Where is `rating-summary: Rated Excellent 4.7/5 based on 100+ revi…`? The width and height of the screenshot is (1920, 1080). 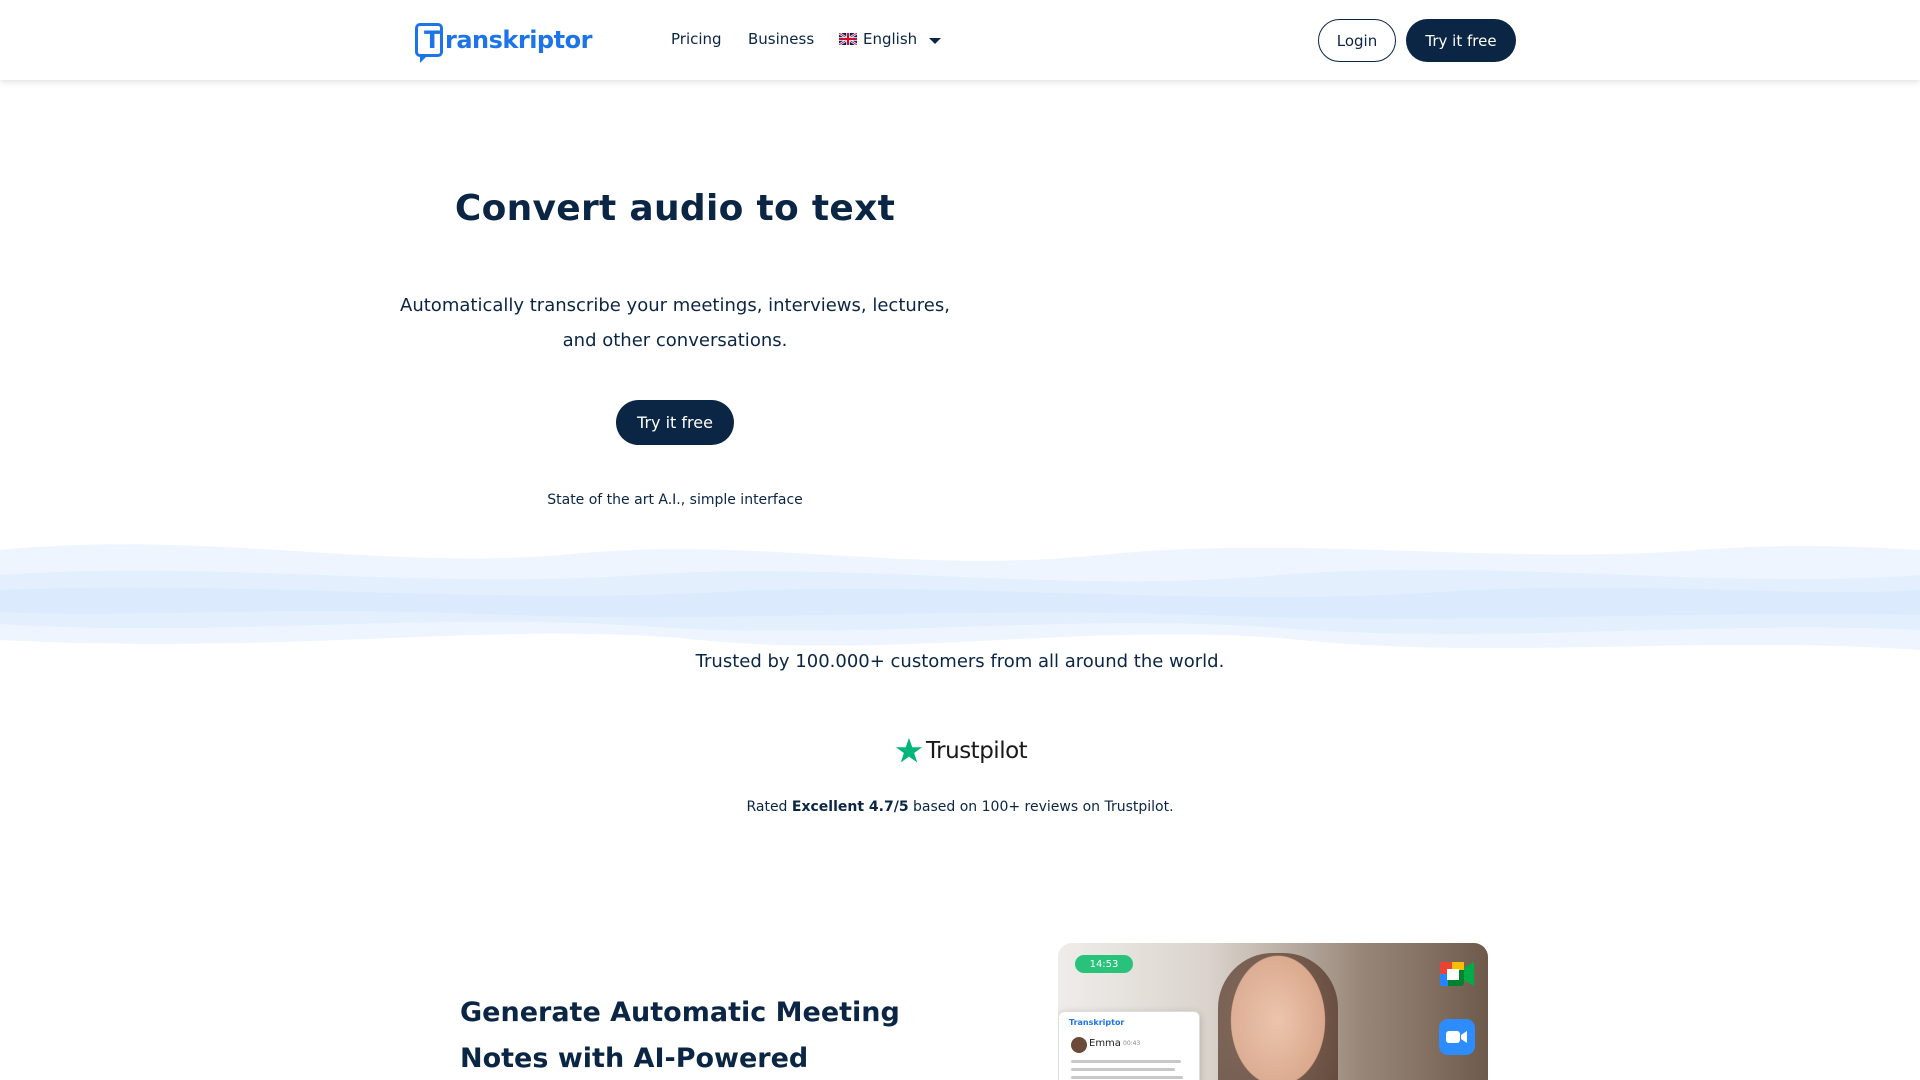
rating-summary: Rated Excellent 4.7/5 based on 100+ revi… is located at coordinates (960, 807).